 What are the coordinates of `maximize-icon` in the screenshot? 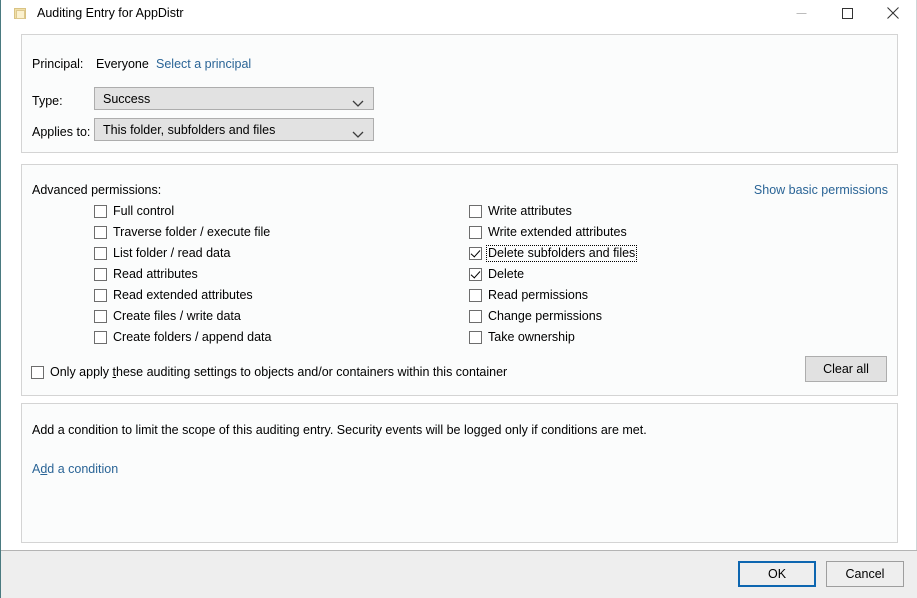 It's located at (847, 13).